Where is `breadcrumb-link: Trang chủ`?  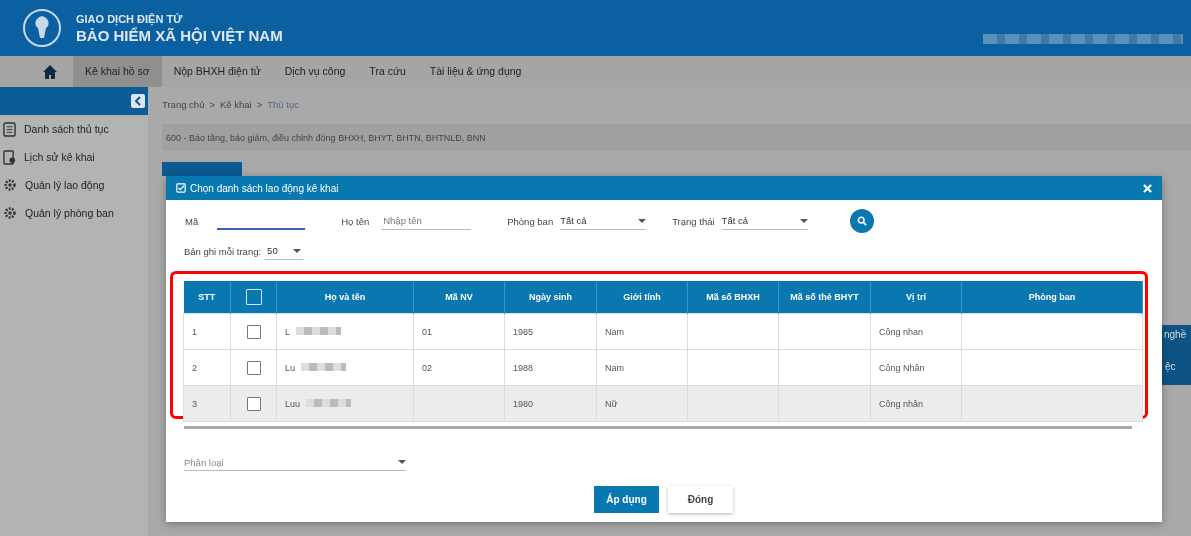 breadcrumb-link: Trang chủ is located at coordinates (183, 104).